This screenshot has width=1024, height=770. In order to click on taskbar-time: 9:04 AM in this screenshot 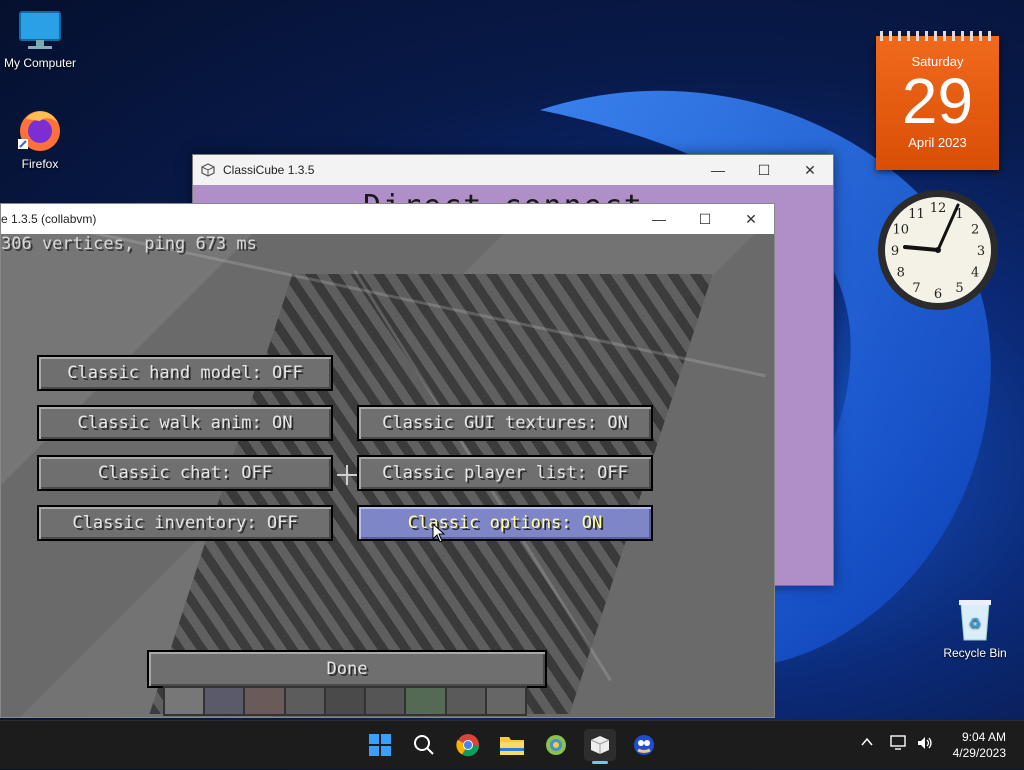, I will do `click(983, 737)`.